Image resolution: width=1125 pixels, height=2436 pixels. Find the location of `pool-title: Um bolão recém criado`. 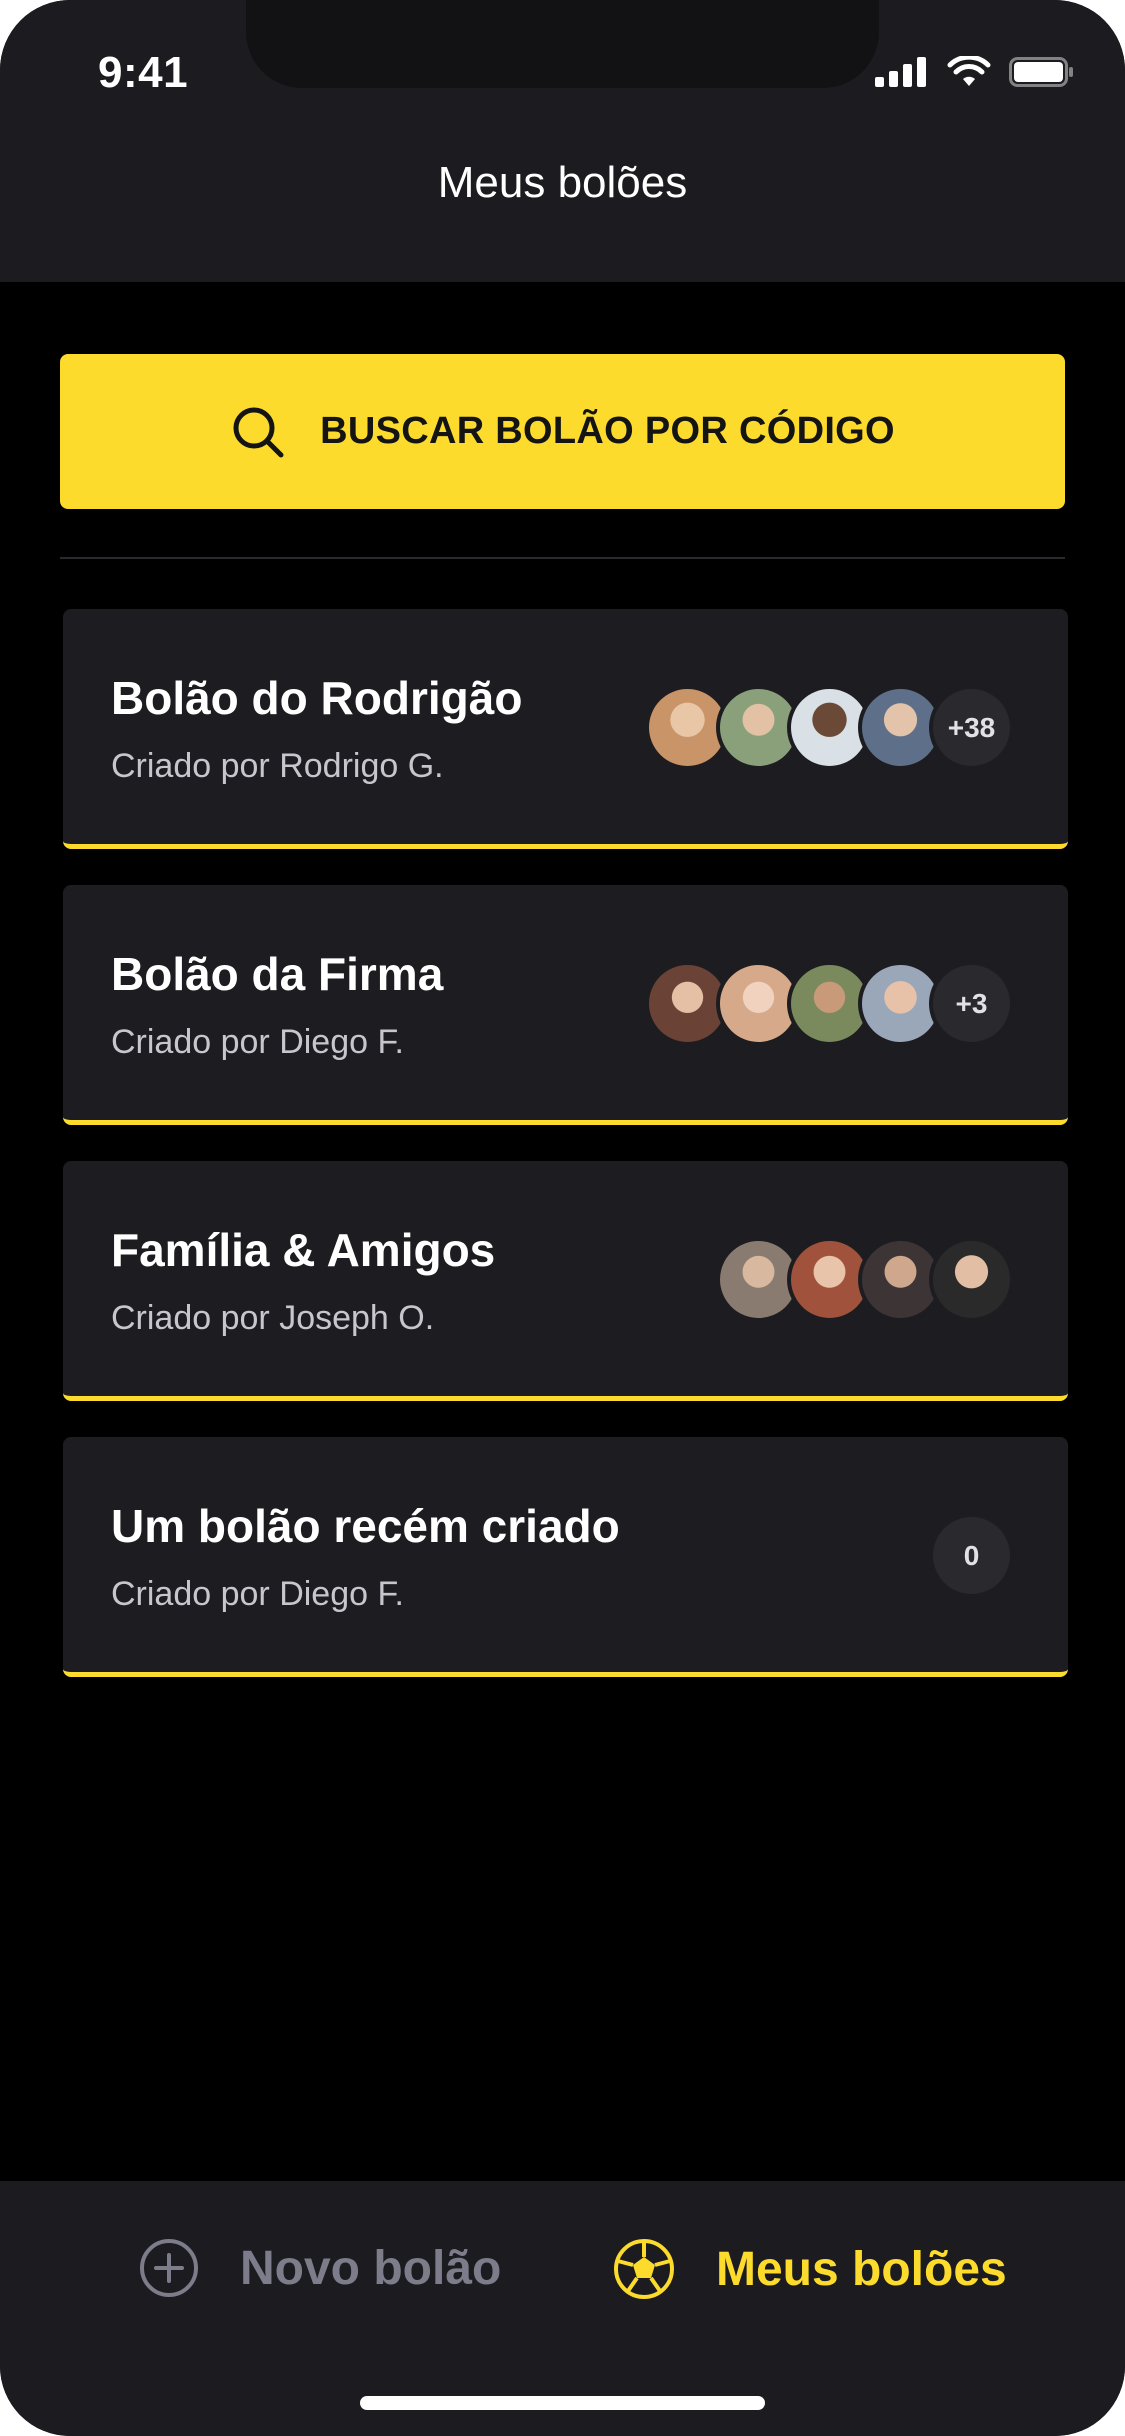

pool-title: Um bolão recém criado is located at coordinates (365, 1526).